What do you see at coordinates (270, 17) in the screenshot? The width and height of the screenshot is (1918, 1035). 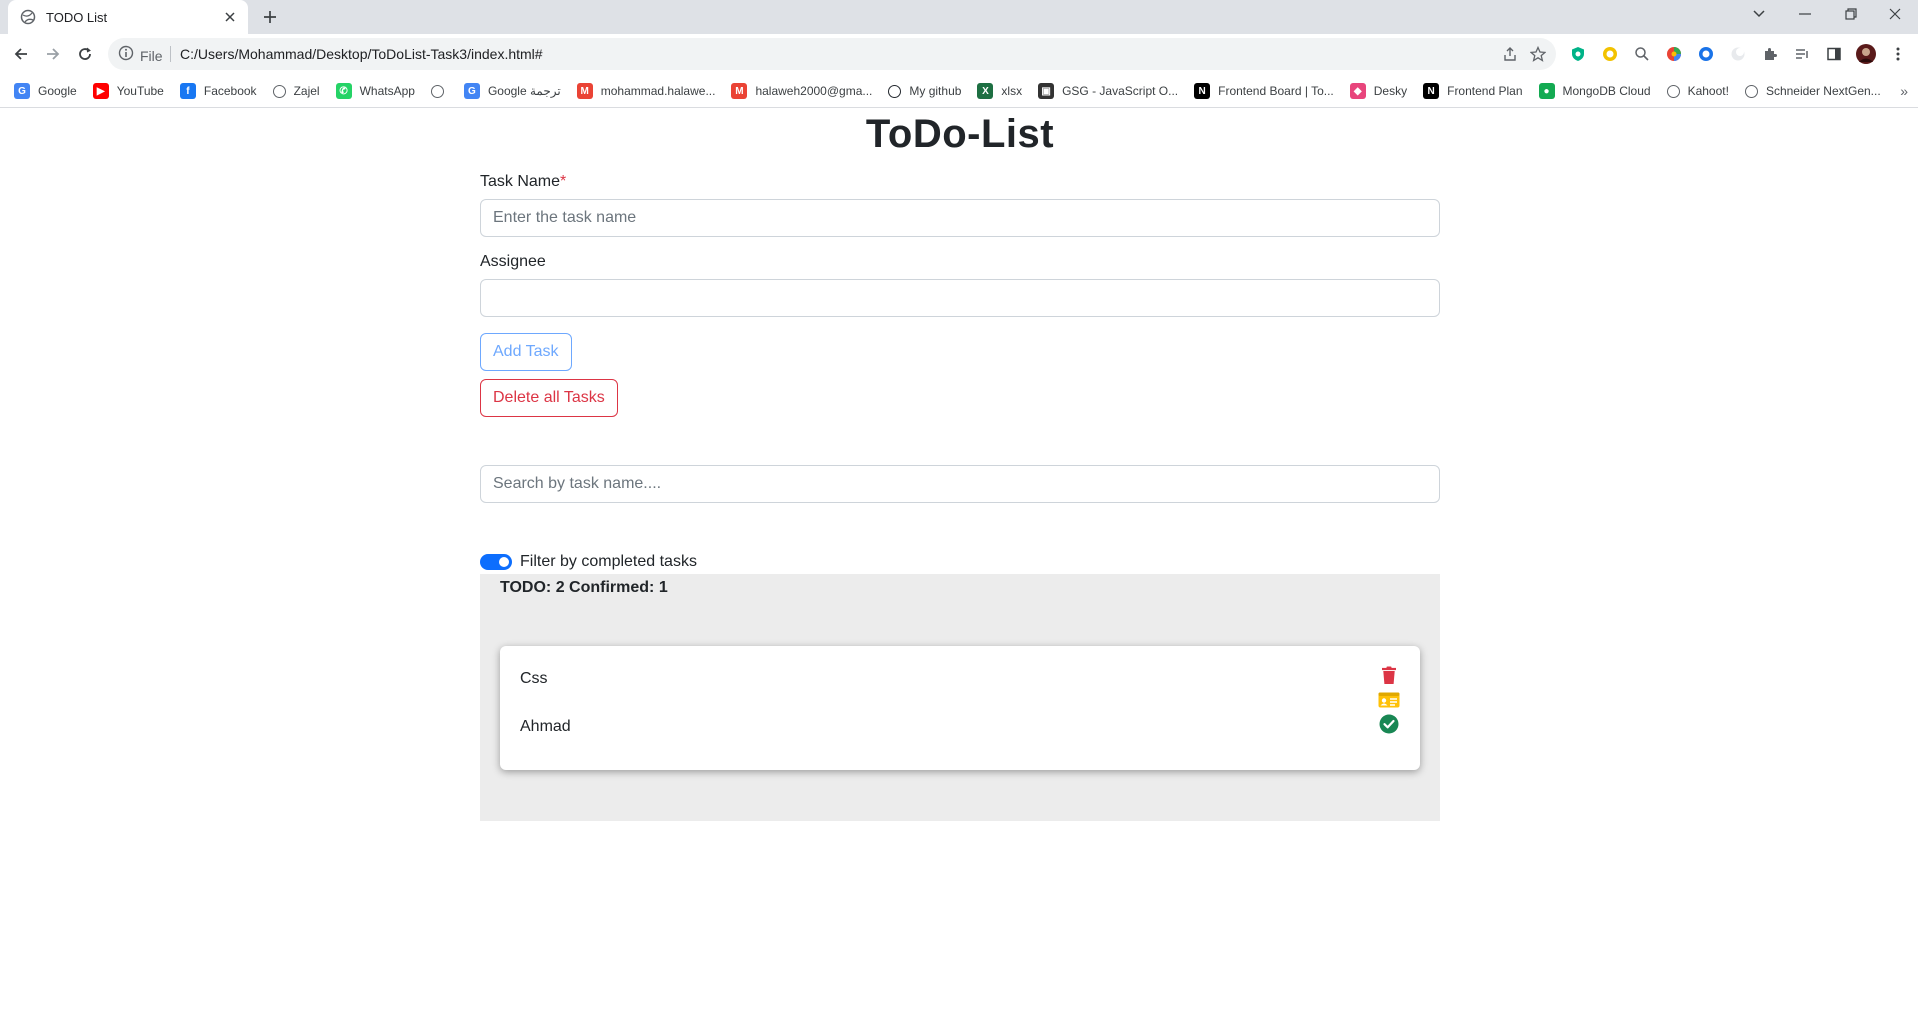 I see `new-tab-button` at bounding box center [270, 17].